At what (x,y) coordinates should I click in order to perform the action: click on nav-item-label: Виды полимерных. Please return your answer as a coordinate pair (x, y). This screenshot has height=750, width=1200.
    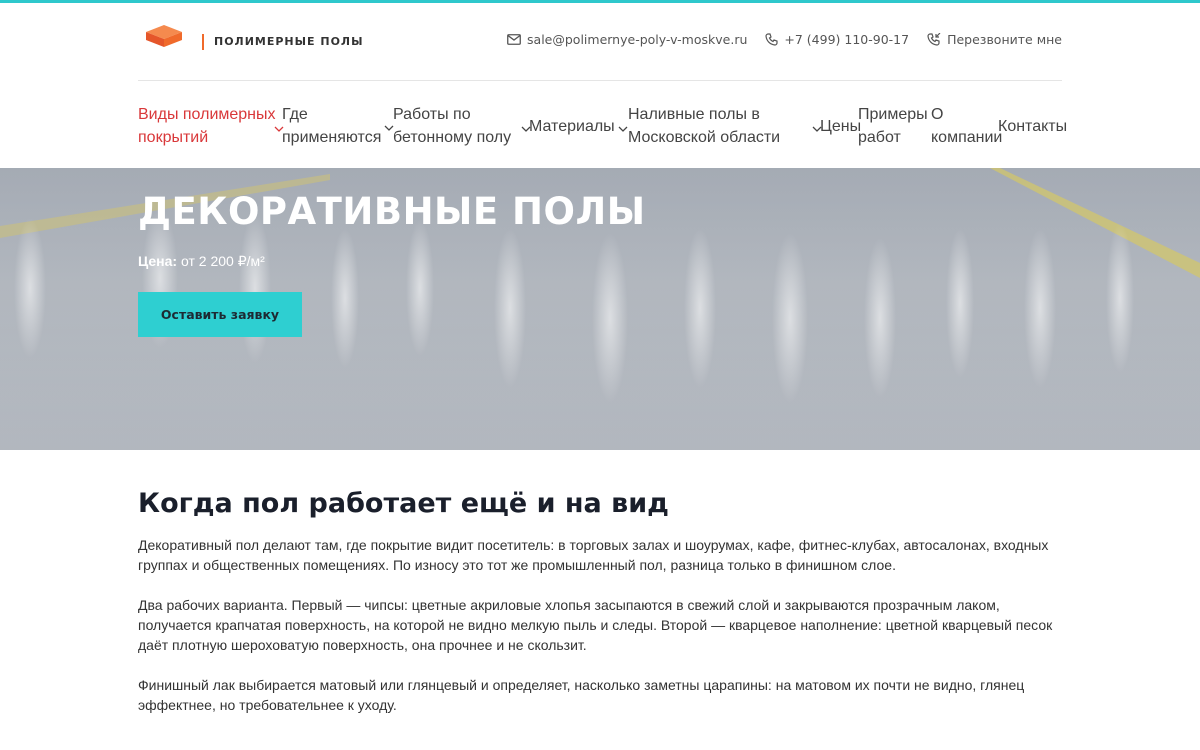
    Looking at the image, I should click on (207, 114).